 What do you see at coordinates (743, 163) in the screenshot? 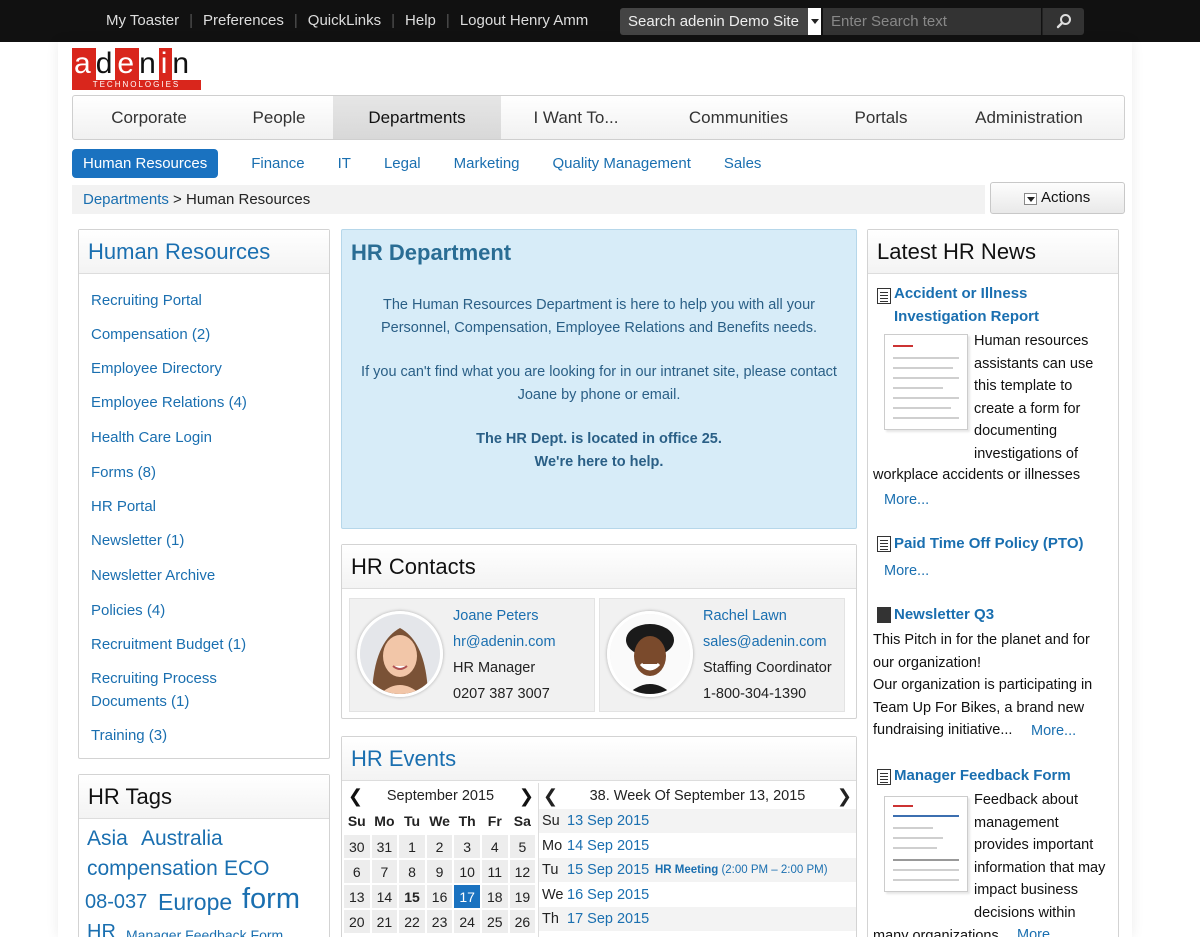
I see `subnav-sales: Sales` at bounding box center [743, 163].